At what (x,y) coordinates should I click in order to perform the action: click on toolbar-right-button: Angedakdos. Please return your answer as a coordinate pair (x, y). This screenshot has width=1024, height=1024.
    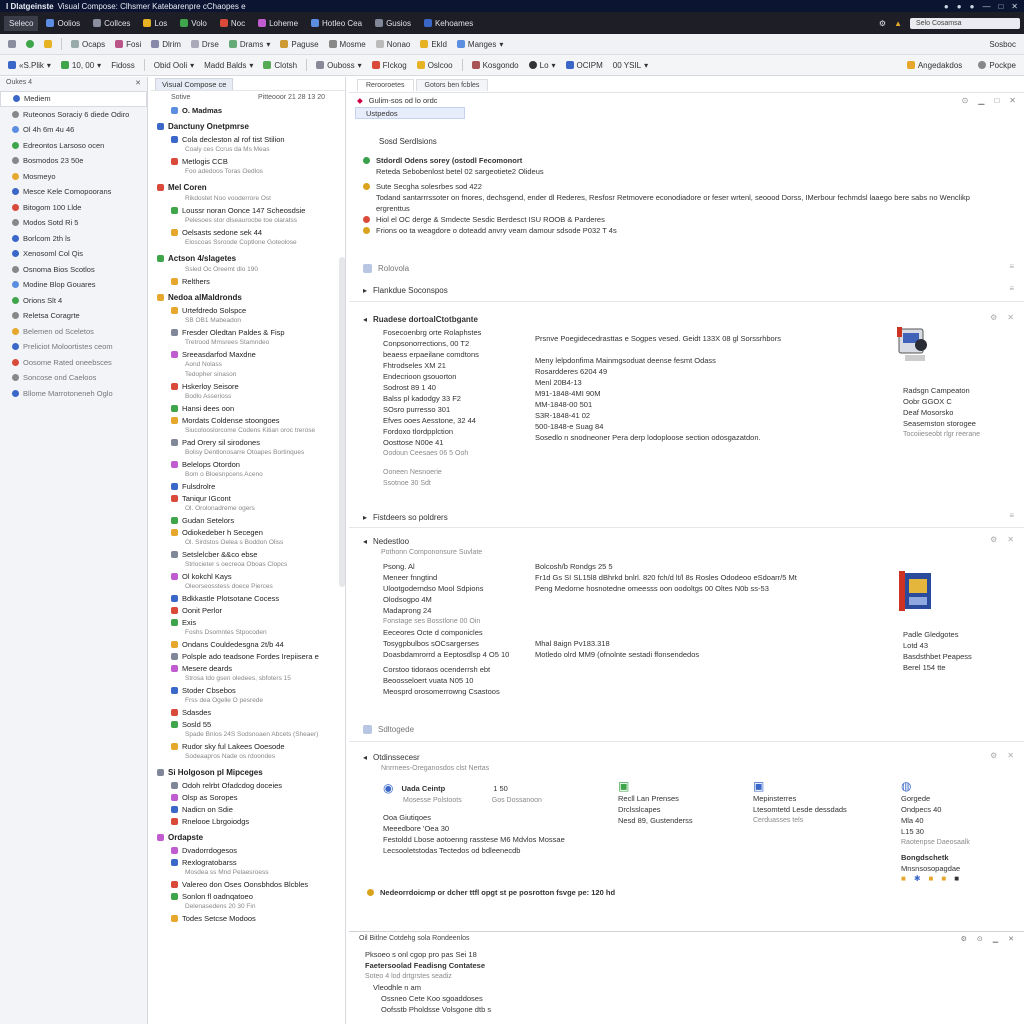
    Looking at the image, I should click on (934, 65).